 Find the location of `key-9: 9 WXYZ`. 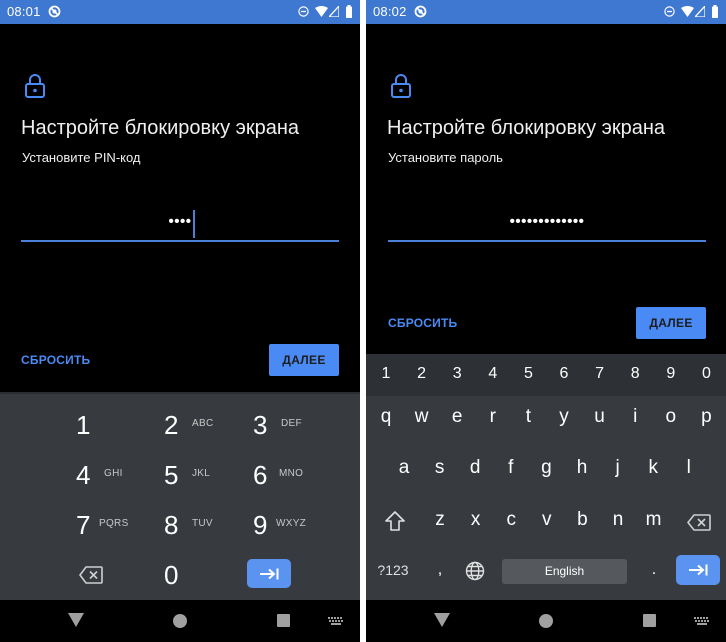

key-9: 9 WXYZ is located at coordinates (288, 527).